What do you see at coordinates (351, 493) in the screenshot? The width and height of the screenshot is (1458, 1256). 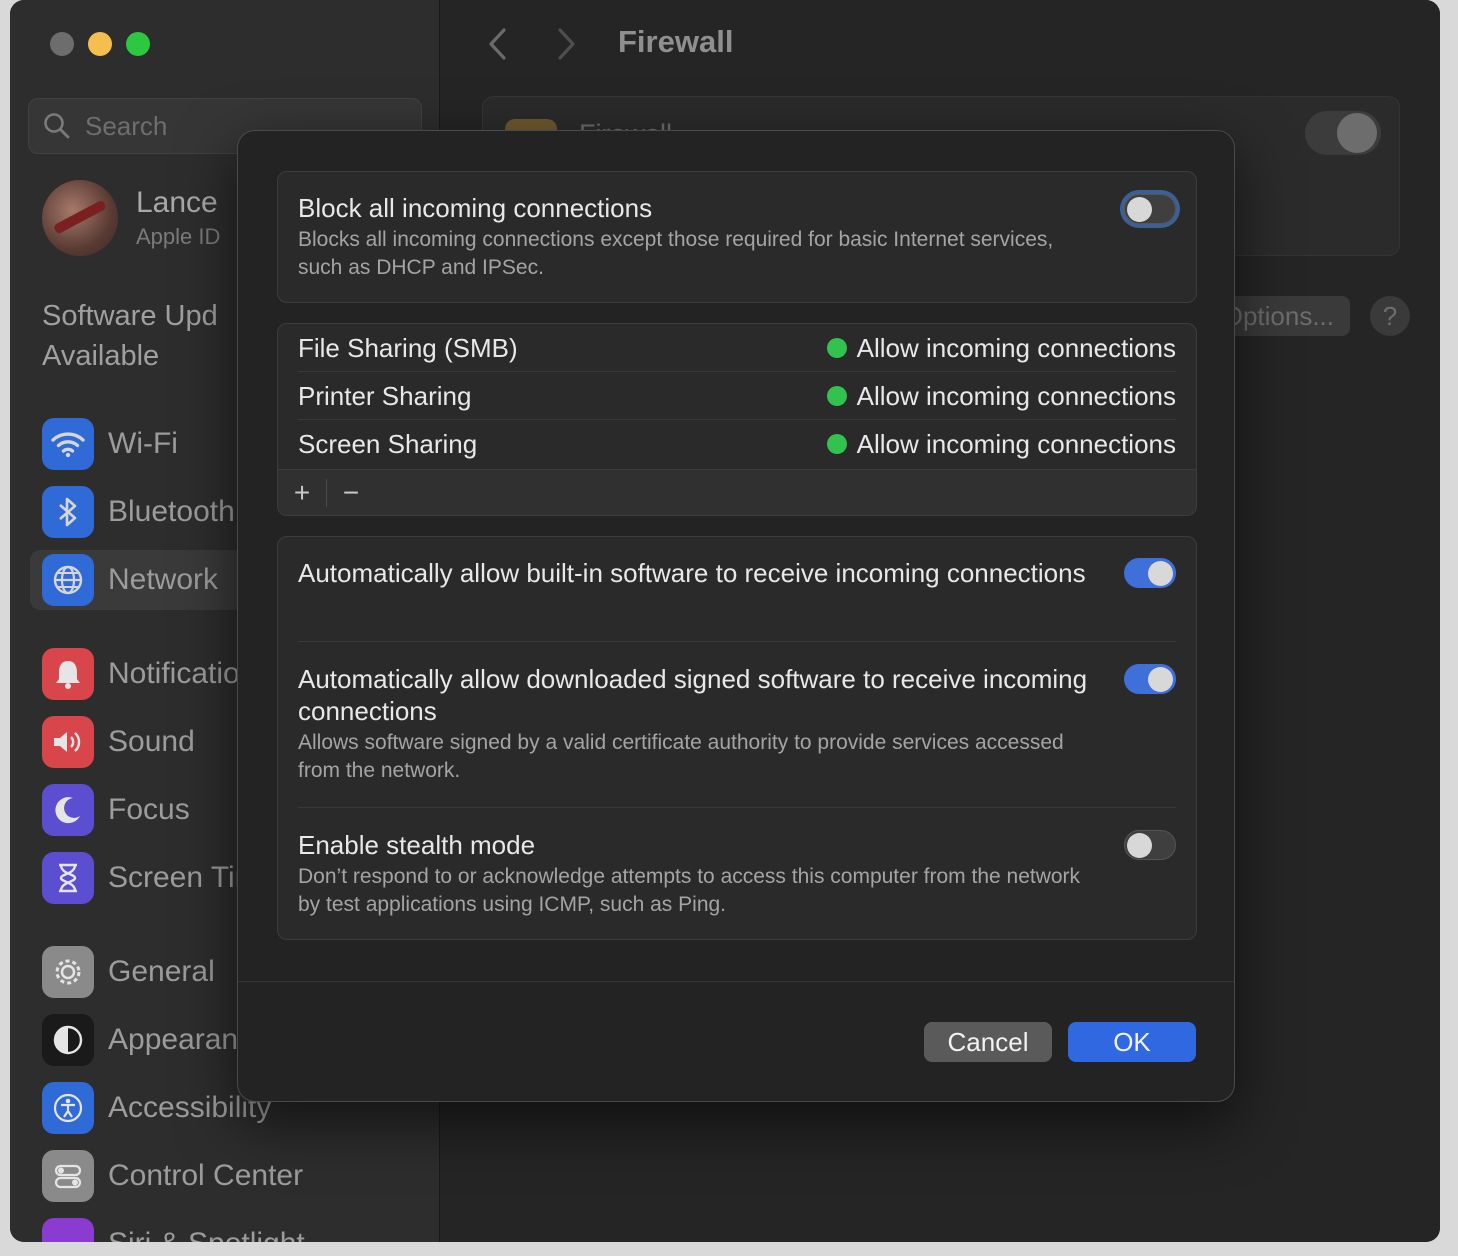 I see `remove-service-button: −` at bounding box center [351, 493].